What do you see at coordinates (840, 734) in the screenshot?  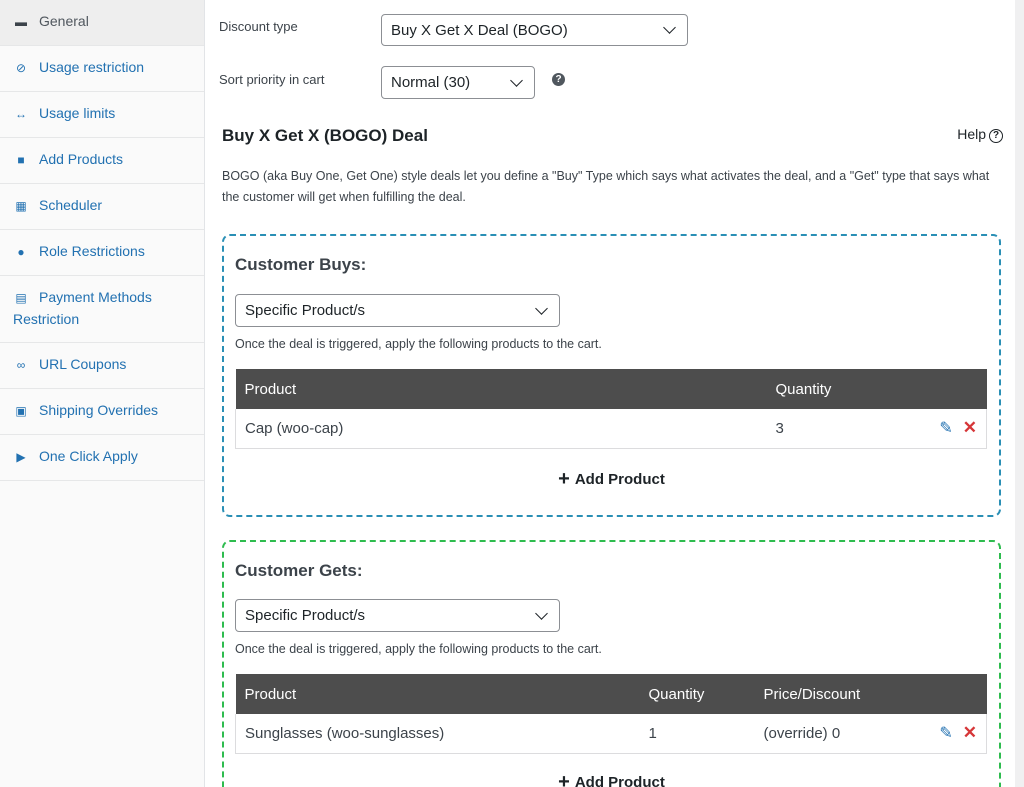 I see `price-discount-cell: (override) 0` at bounding box center [840, 734].